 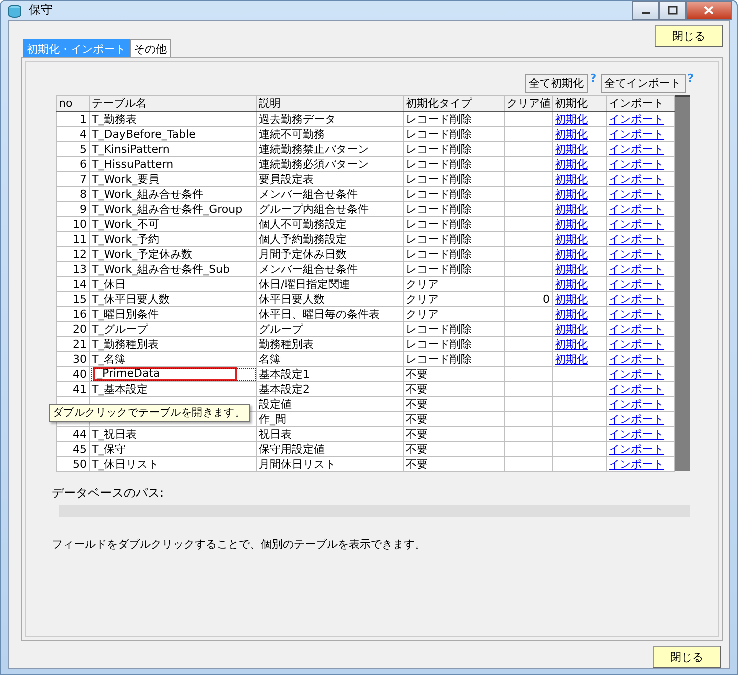 I want to click on table-cell: 8, so click(x=73, y=194).